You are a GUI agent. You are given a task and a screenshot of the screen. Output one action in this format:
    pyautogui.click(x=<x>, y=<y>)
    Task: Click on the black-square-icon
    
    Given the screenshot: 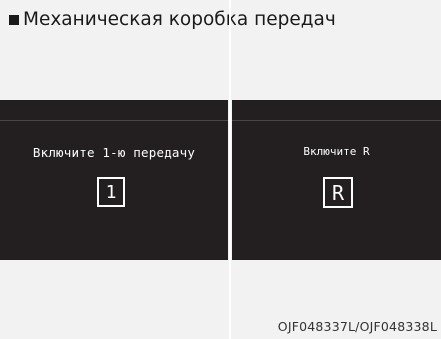 What is the action you would take?
    pyautogui.click(x=14, y=20)
    